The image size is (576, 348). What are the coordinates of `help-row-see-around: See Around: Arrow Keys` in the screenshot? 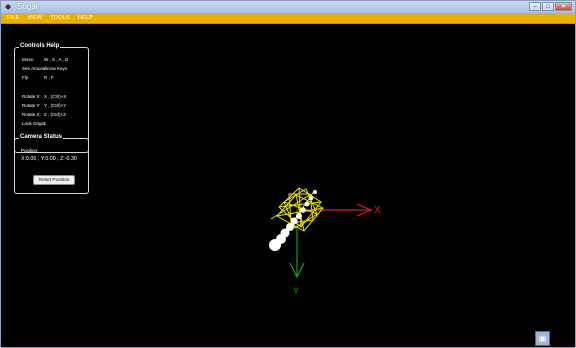 It's located at (45, 68).